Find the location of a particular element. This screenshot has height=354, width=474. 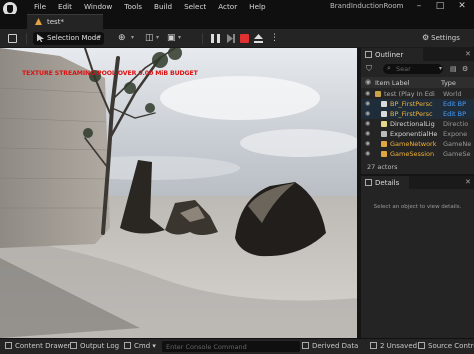

outliner-row: ◉ DirectionalLig Directio is located at coordinates (417, 124).